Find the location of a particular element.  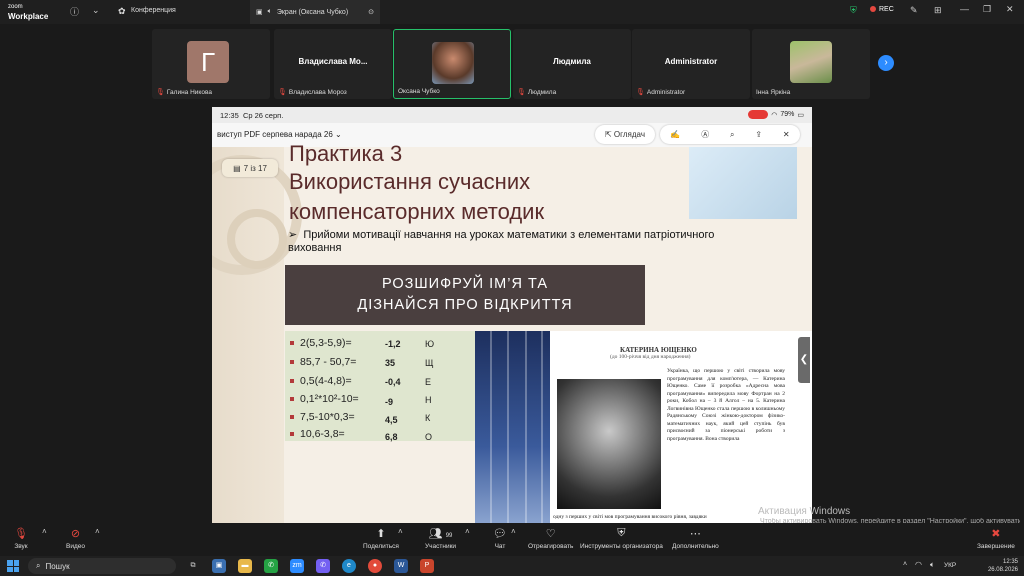

video-button: ⊘ Видео is located at coordinates (75, 538).